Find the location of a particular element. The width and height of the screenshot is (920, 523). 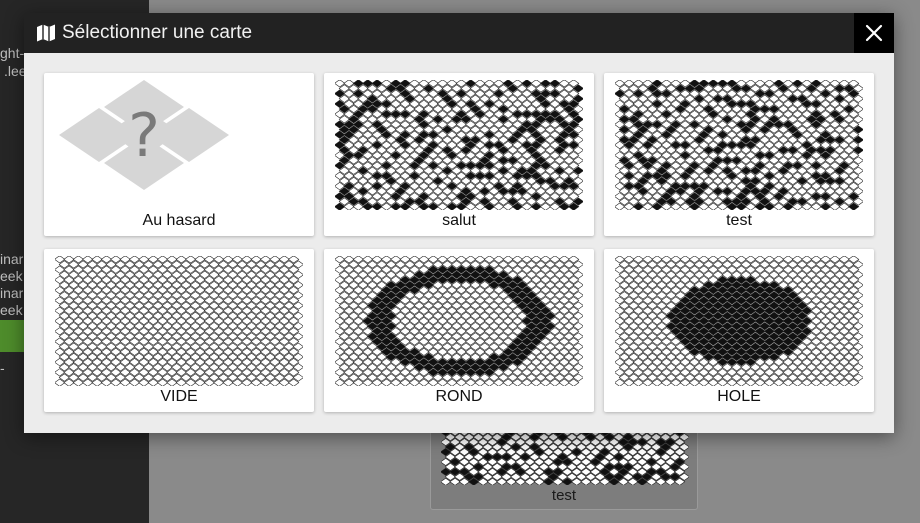

map-label: test is located at coordinates (739, 220).